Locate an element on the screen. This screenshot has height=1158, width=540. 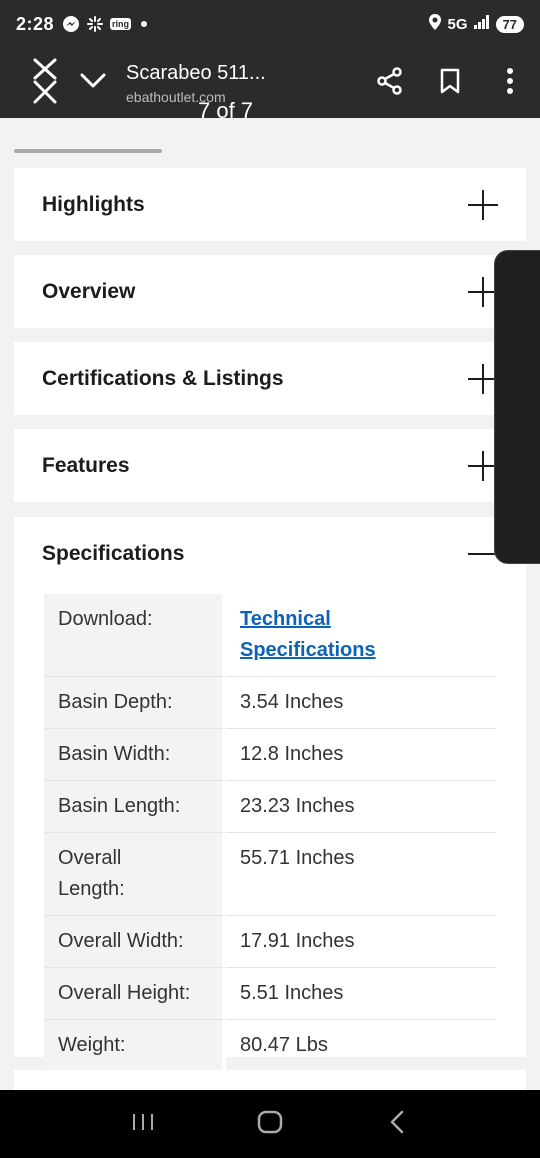
battery-indicator: 77 is located at coordinates (509, 24).